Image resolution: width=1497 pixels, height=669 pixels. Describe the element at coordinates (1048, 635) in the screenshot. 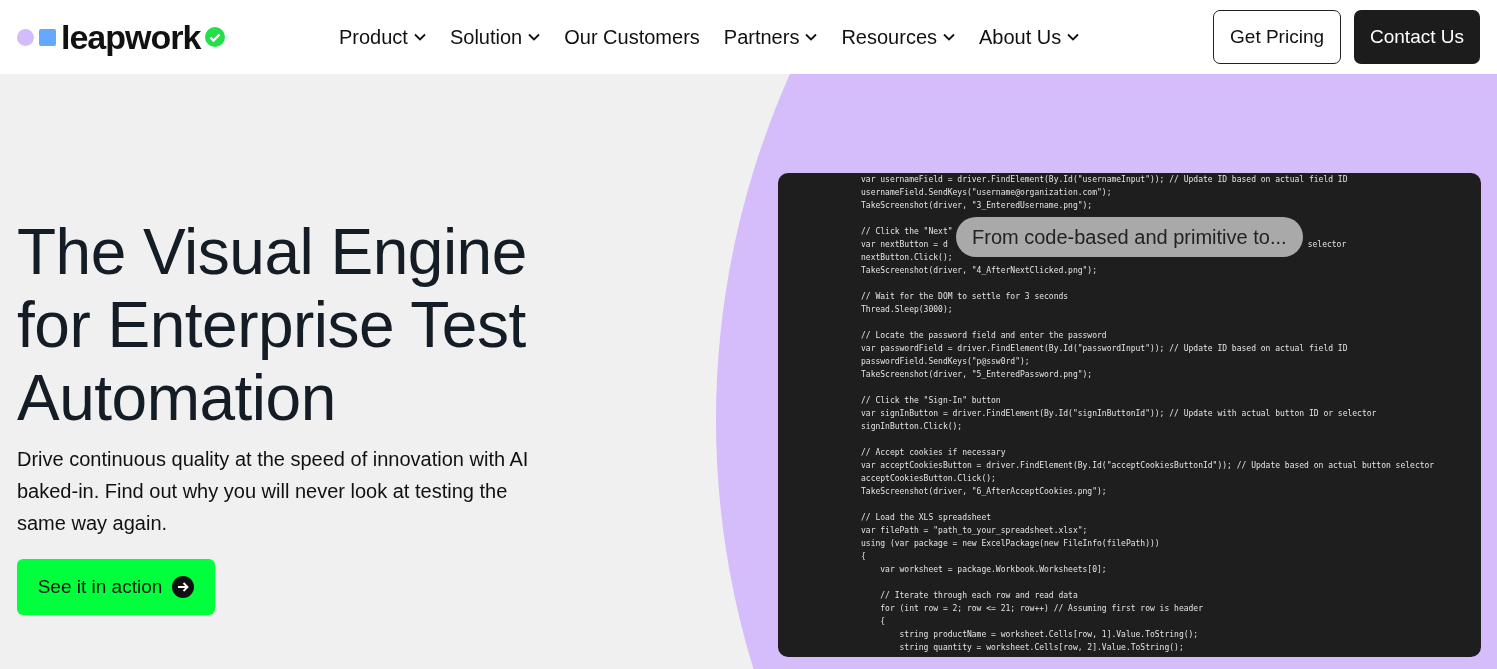

I see `code-line: string productName = worksheet.Cells[row, 1].Value.ToString();` at that location.